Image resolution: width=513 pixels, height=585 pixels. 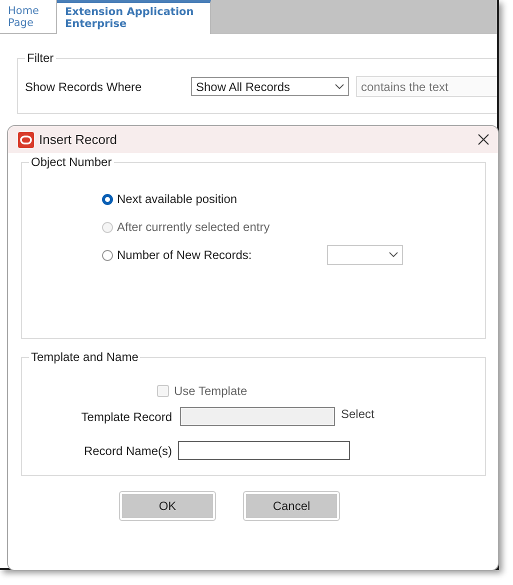 I want to click on records-dropdown: Show All Records, so click(x=270, y=86).